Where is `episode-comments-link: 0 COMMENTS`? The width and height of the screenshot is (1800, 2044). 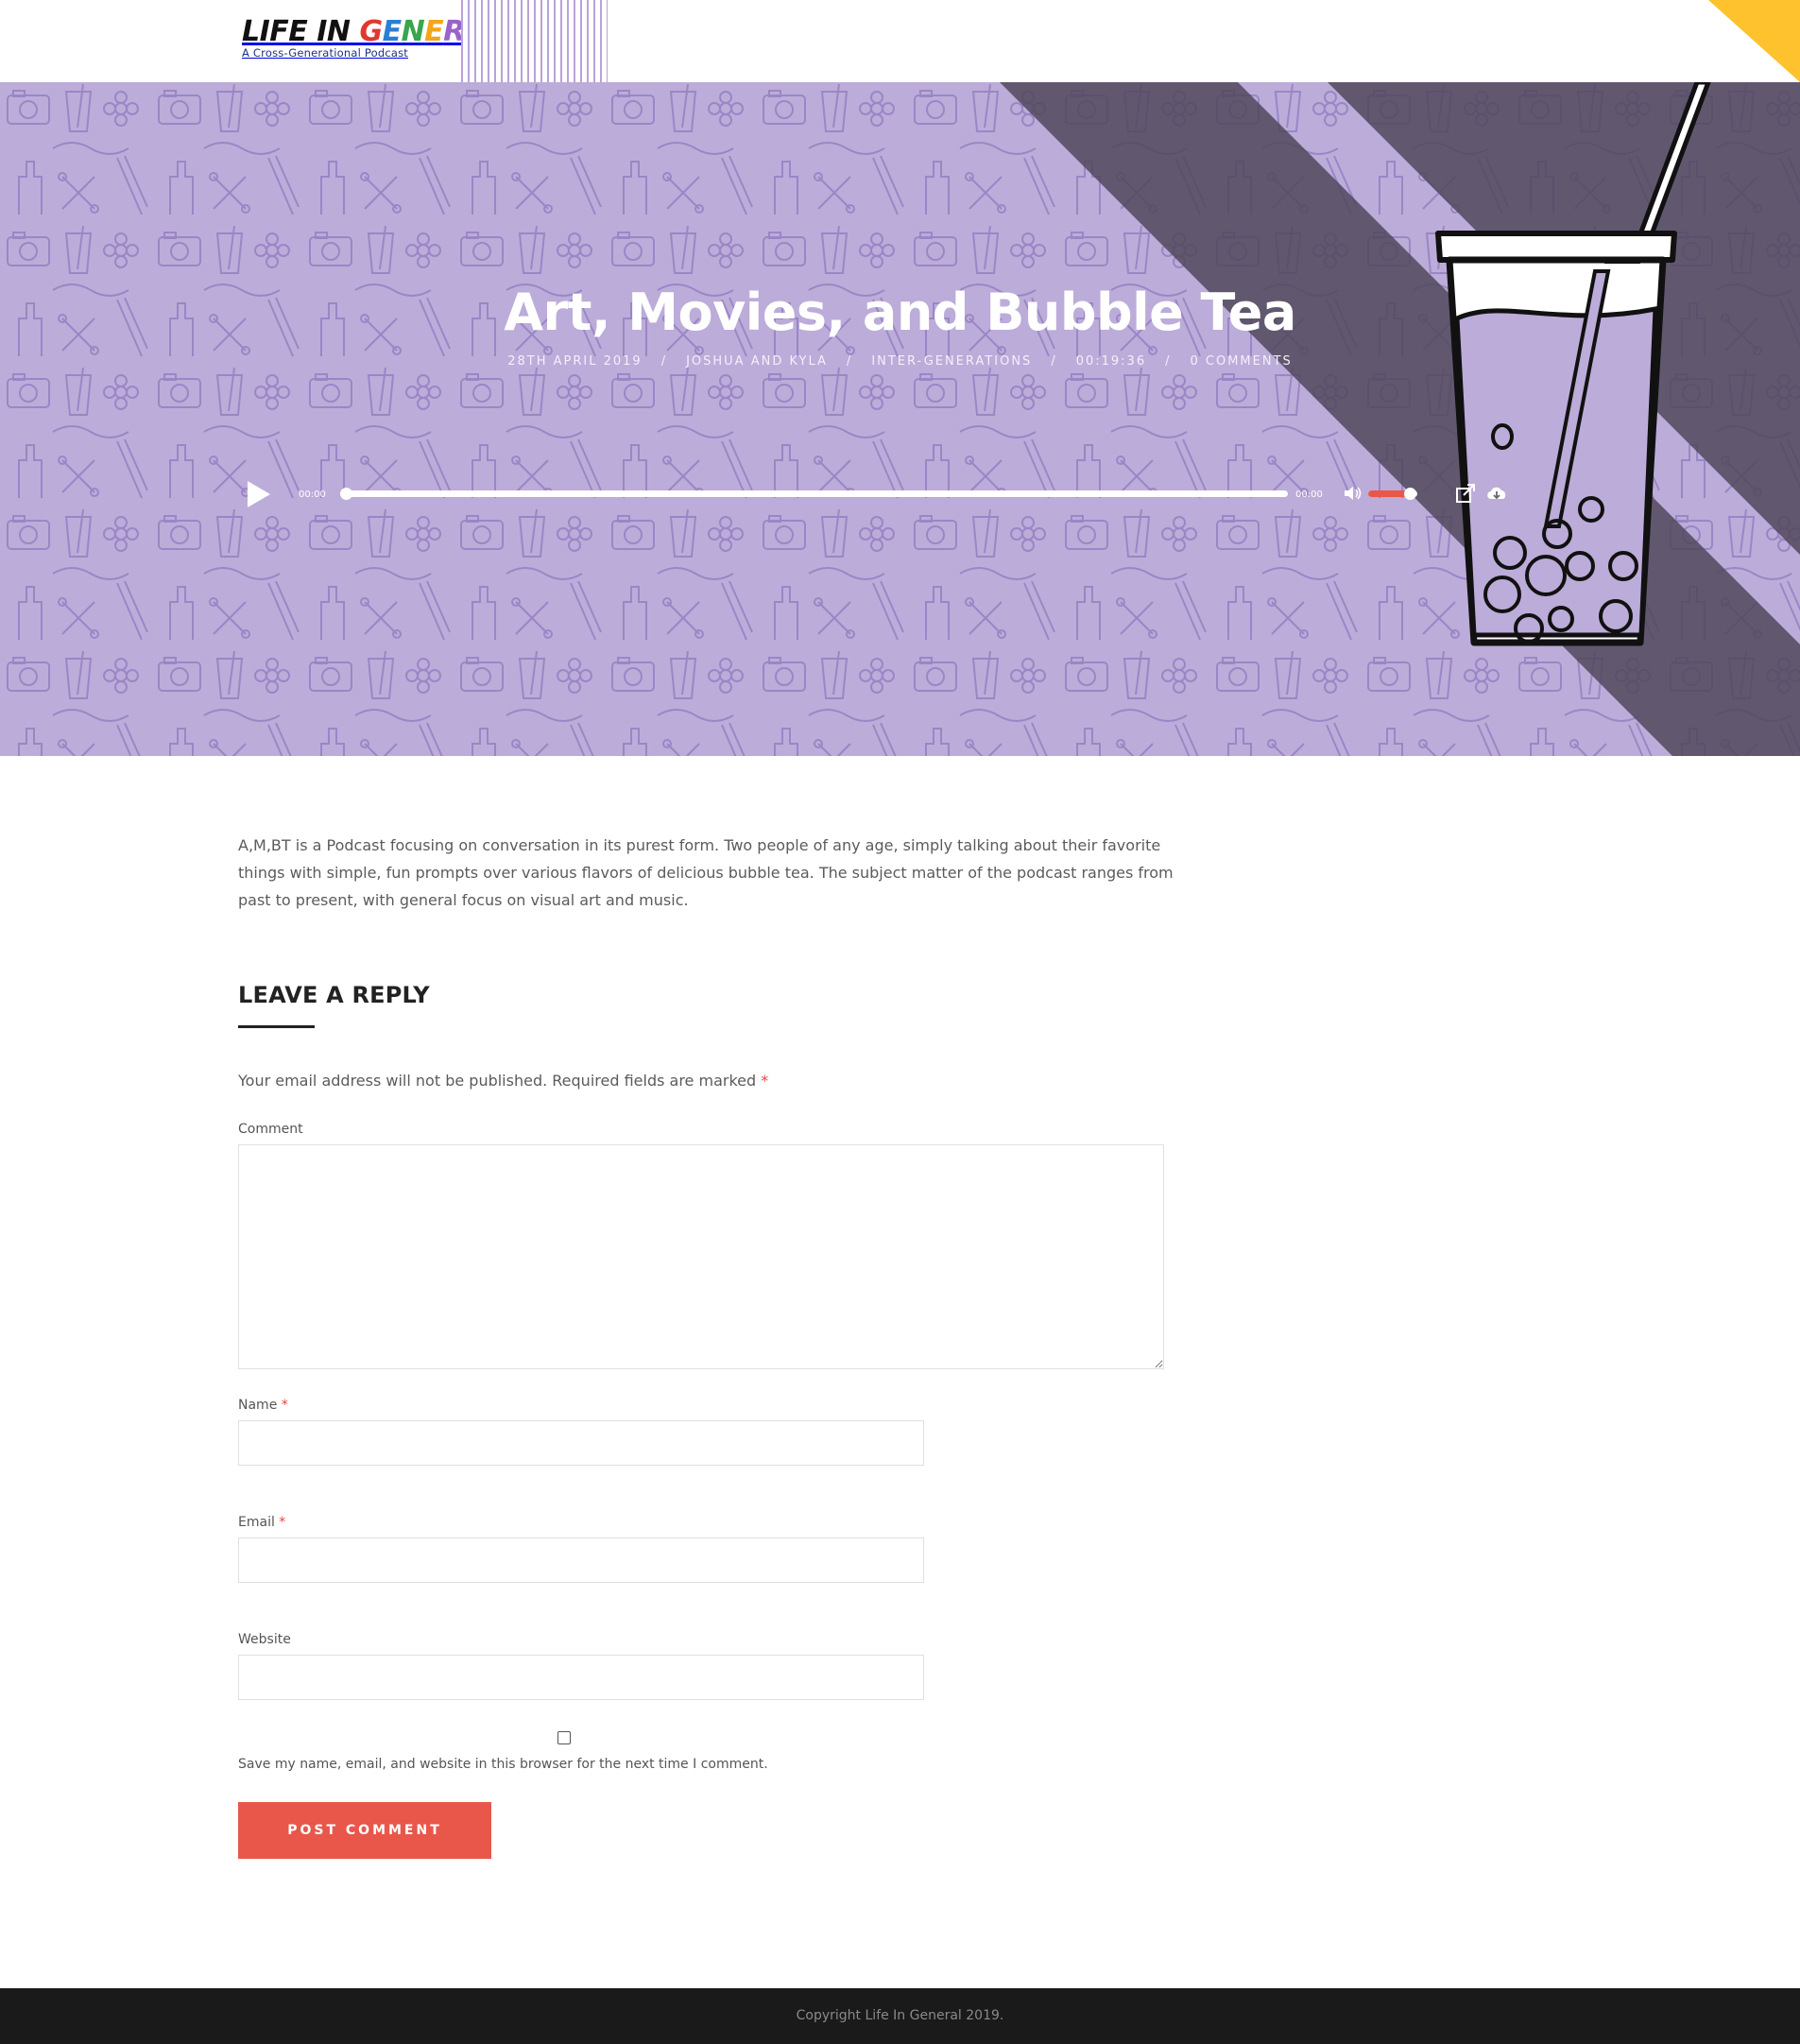
episode-comments-link: 0 COMMENTS is located at coordinates (1241, 361).